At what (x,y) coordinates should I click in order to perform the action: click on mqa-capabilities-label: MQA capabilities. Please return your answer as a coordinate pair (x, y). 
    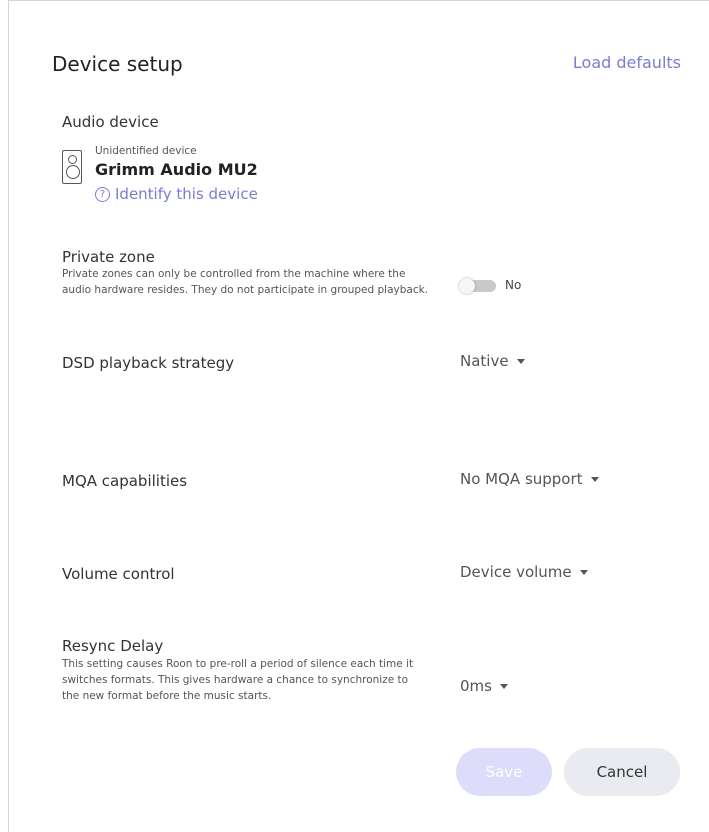
    Looking at the image, I should click on (125, 481).